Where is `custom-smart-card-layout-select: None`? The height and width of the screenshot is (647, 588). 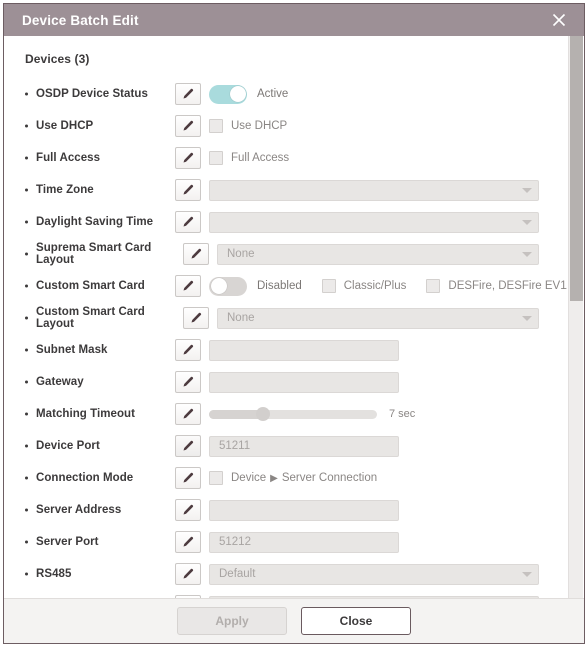
custom-smart-card-layout-select: None is located at coordinates (378, 318).